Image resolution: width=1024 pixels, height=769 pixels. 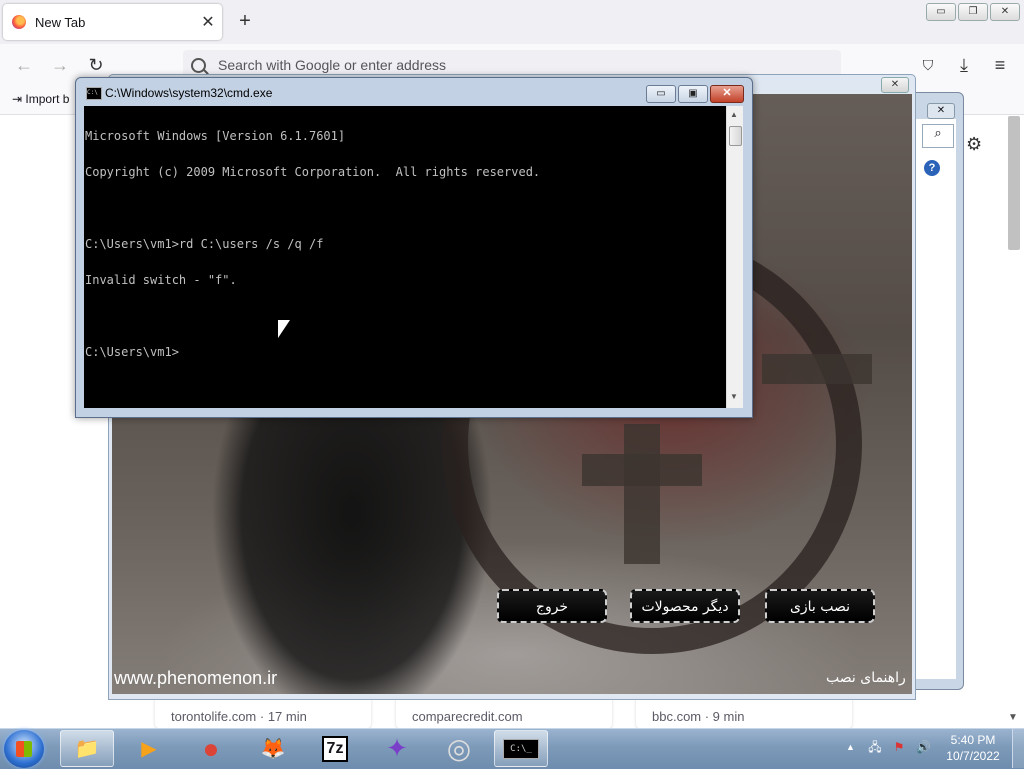 I want to click on console-prompt: C:\Users\vm1>, so click(x=132, y=352).